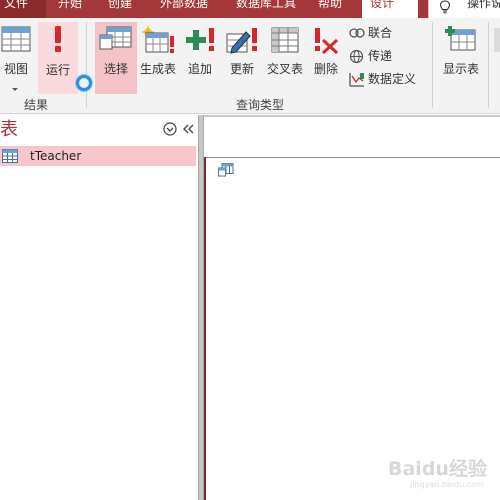  Describe the element at coordinates (497, 40) in the screenshot. I see `next-group-fragment` at that location.